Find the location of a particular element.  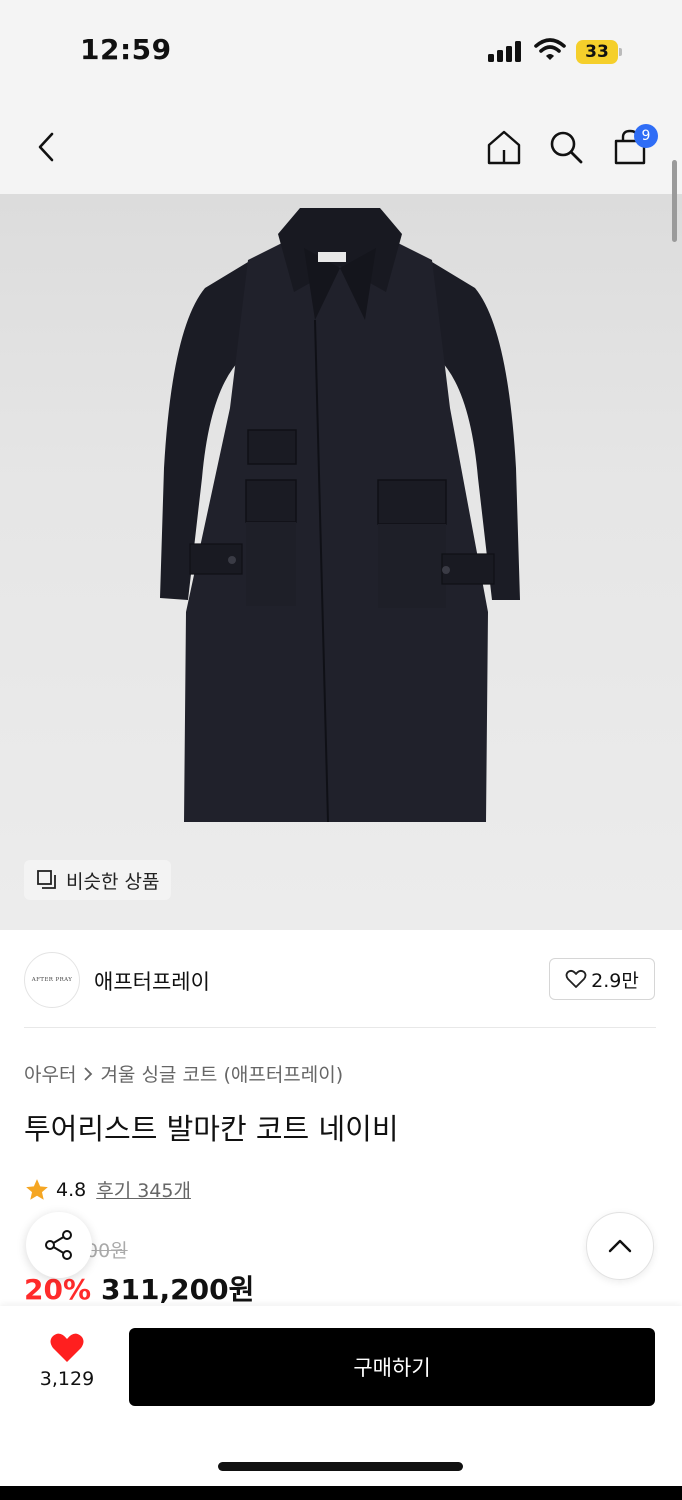

rating-value: 4.8 is located at coordinates (71, 1189).